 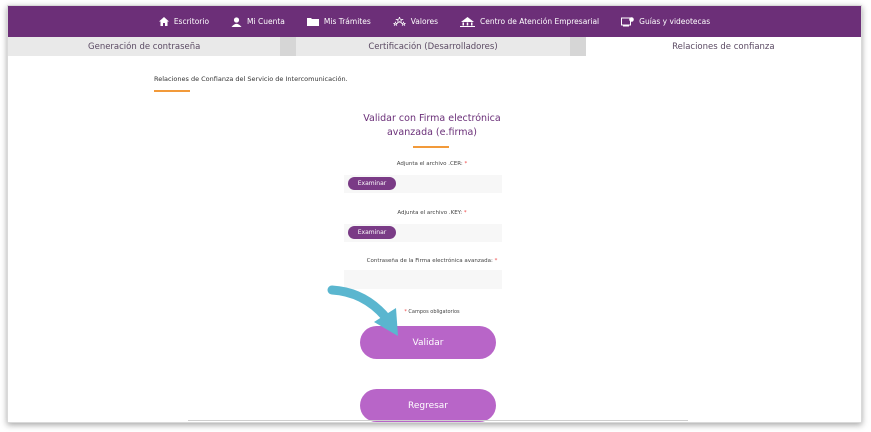 I want to click on folder-icon, so click(x=312, y=22).